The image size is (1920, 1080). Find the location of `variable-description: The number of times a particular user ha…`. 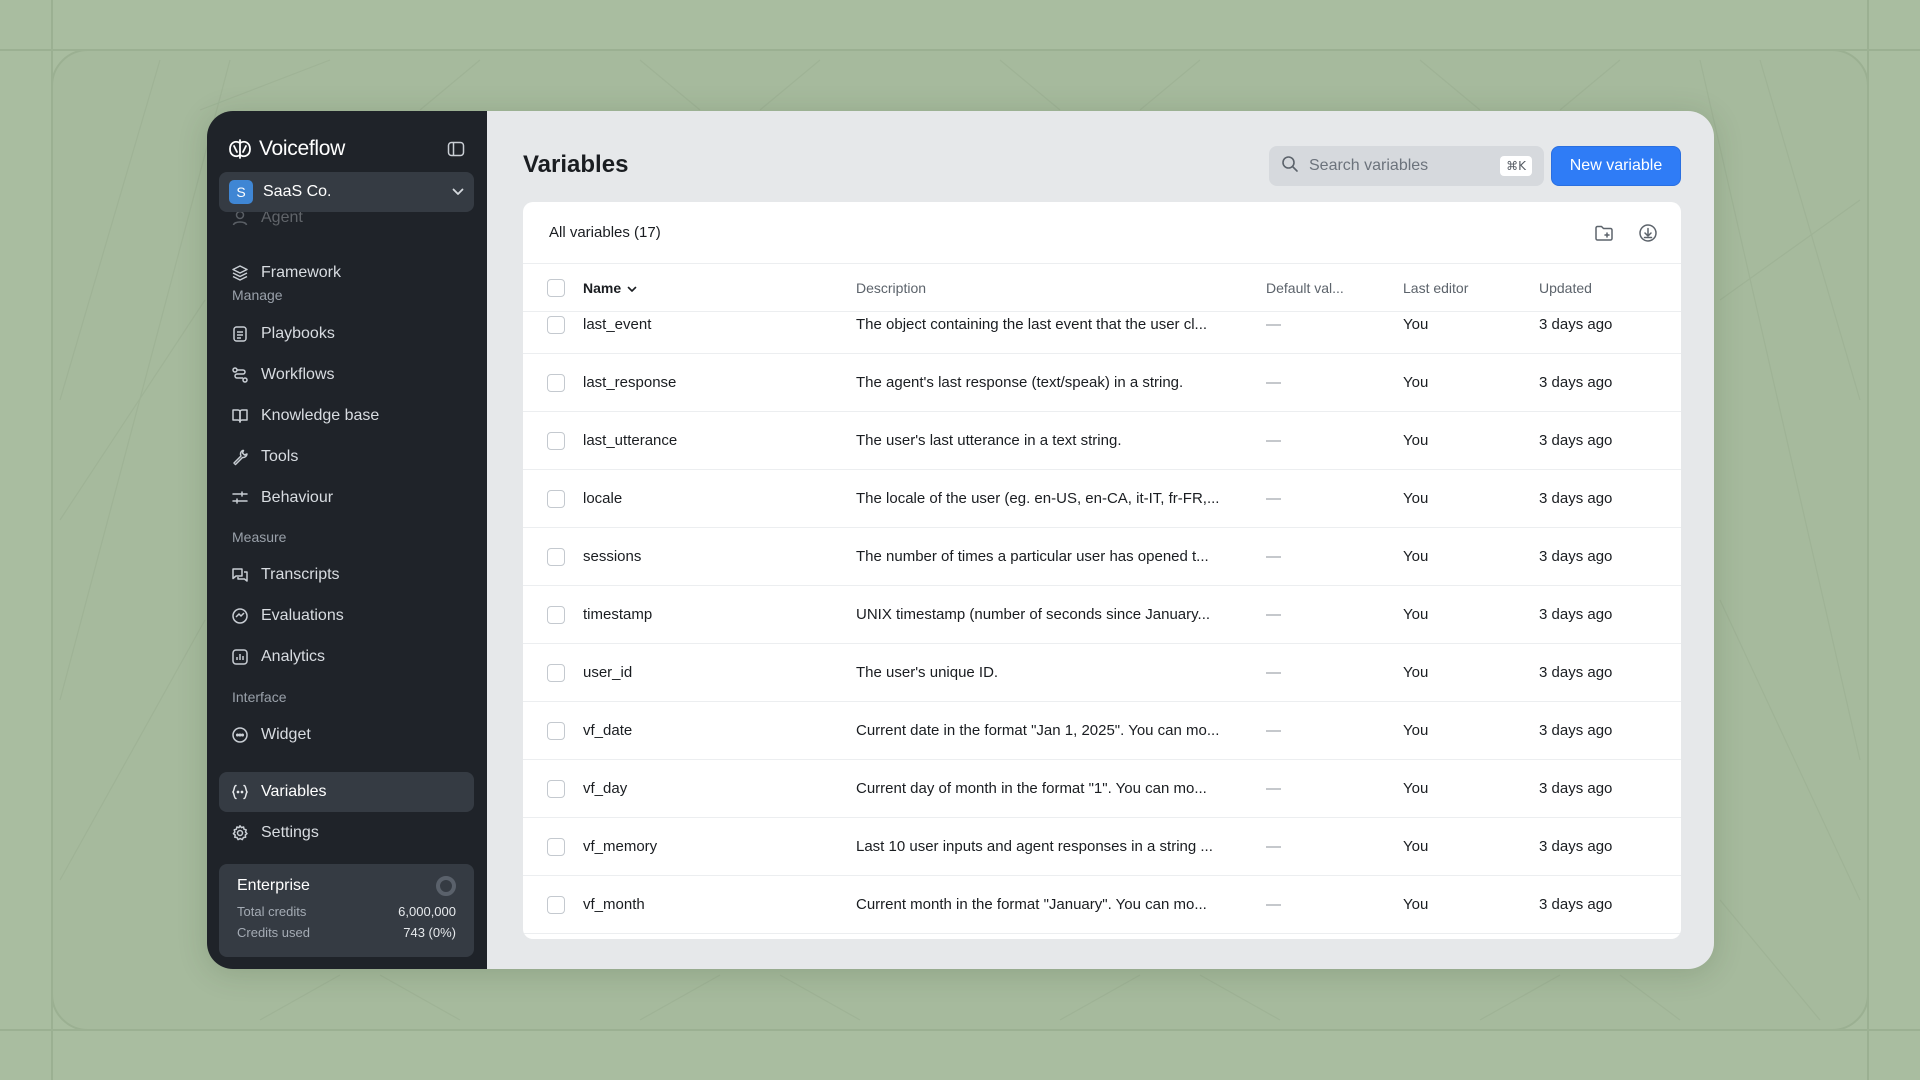

variable-description: The number of times a particular user ha… is located at coordinates (1032, 556).